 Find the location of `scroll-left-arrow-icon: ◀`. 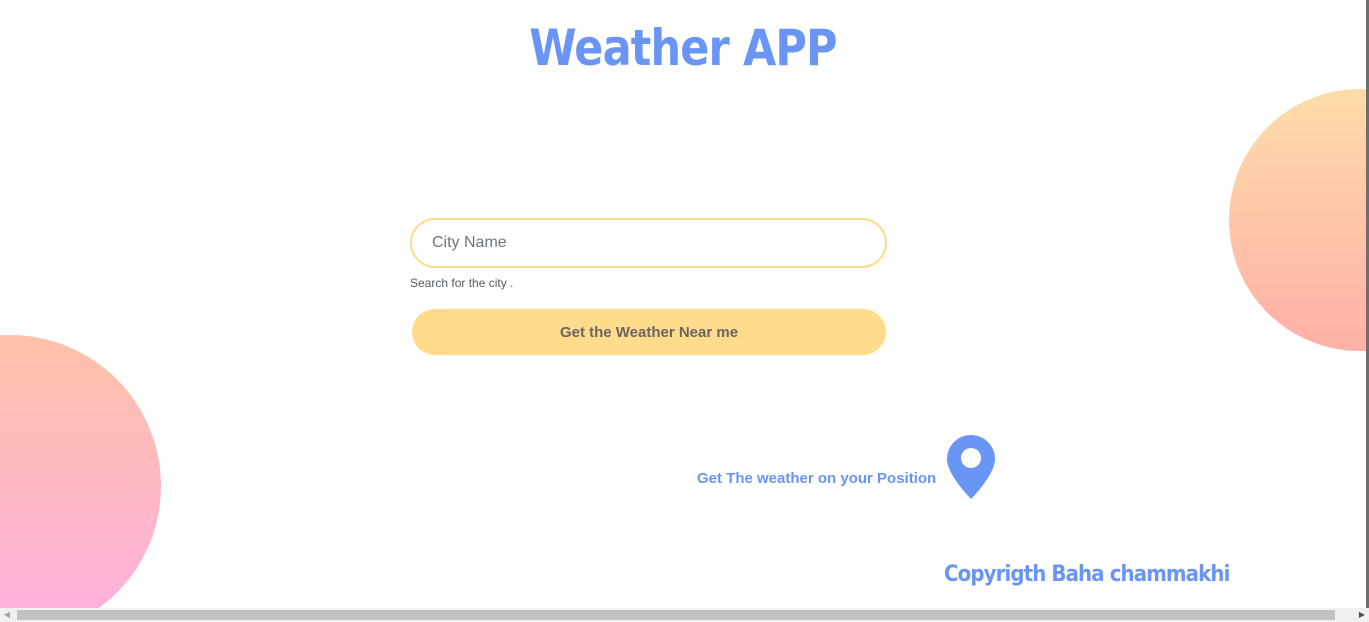

scroll-left-arrow-icon: ◀ is located at coordinates (7, 615).